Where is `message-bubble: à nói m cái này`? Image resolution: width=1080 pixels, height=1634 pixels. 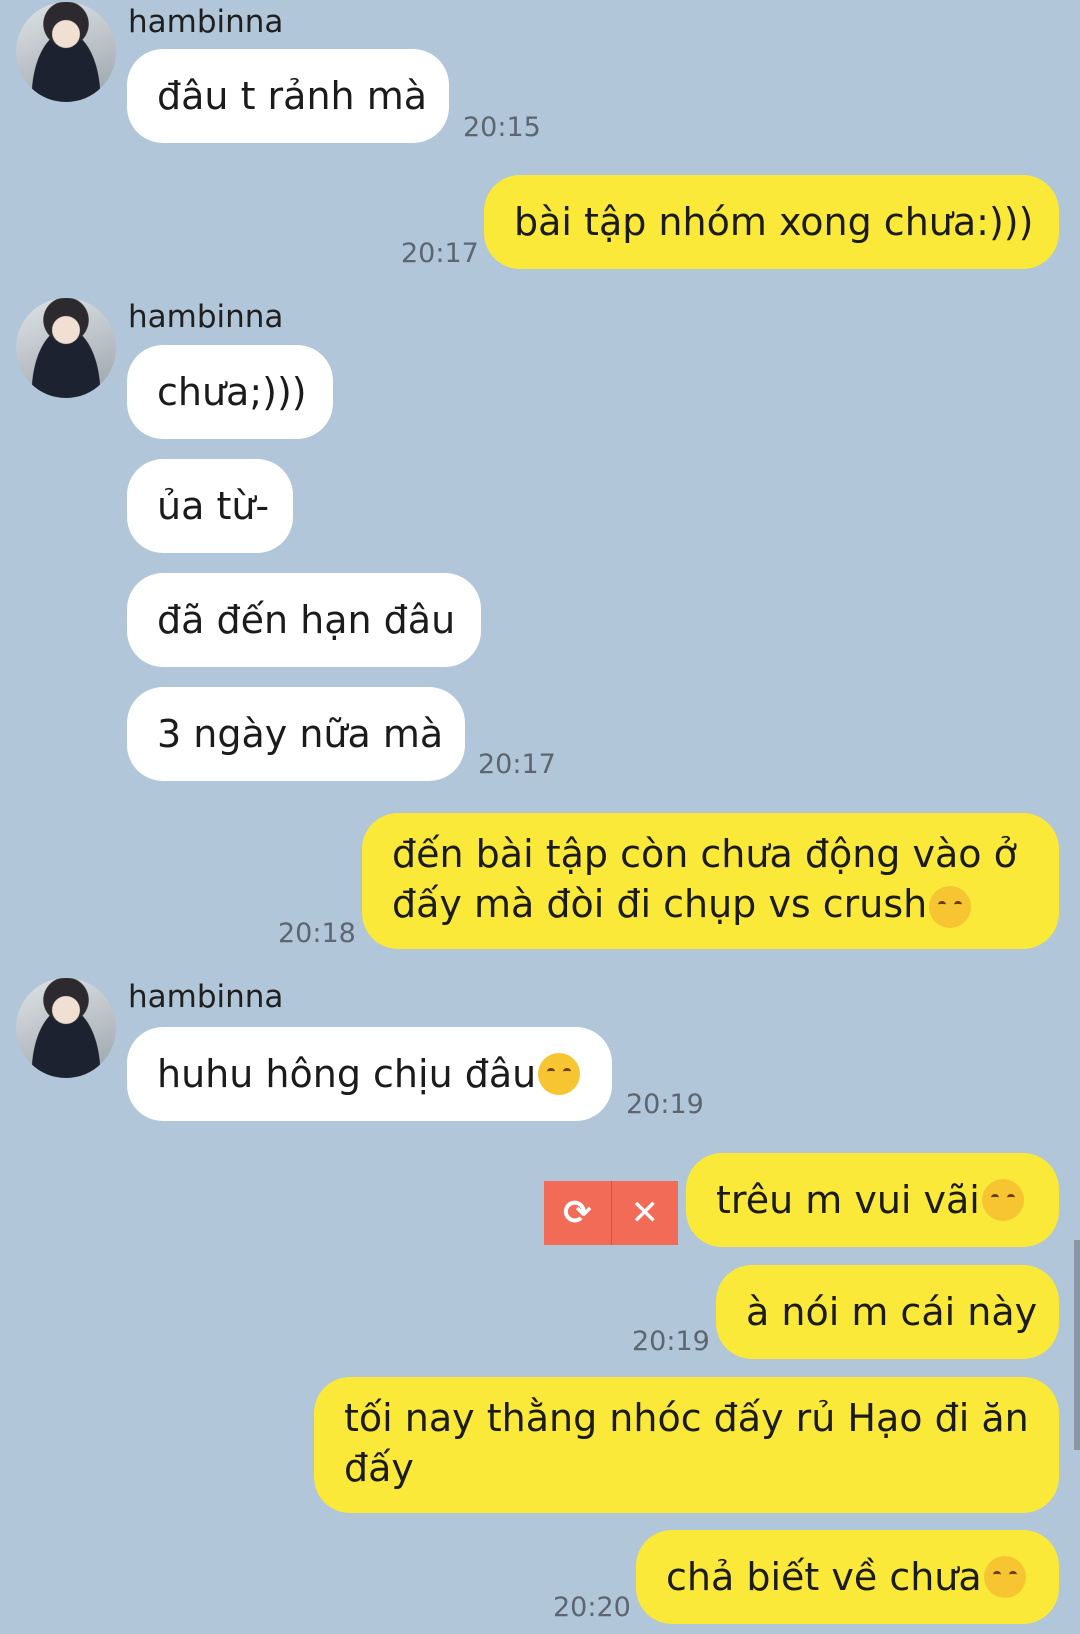
message-bubble: à nói m cái này is located at coordinates (887, 1312).